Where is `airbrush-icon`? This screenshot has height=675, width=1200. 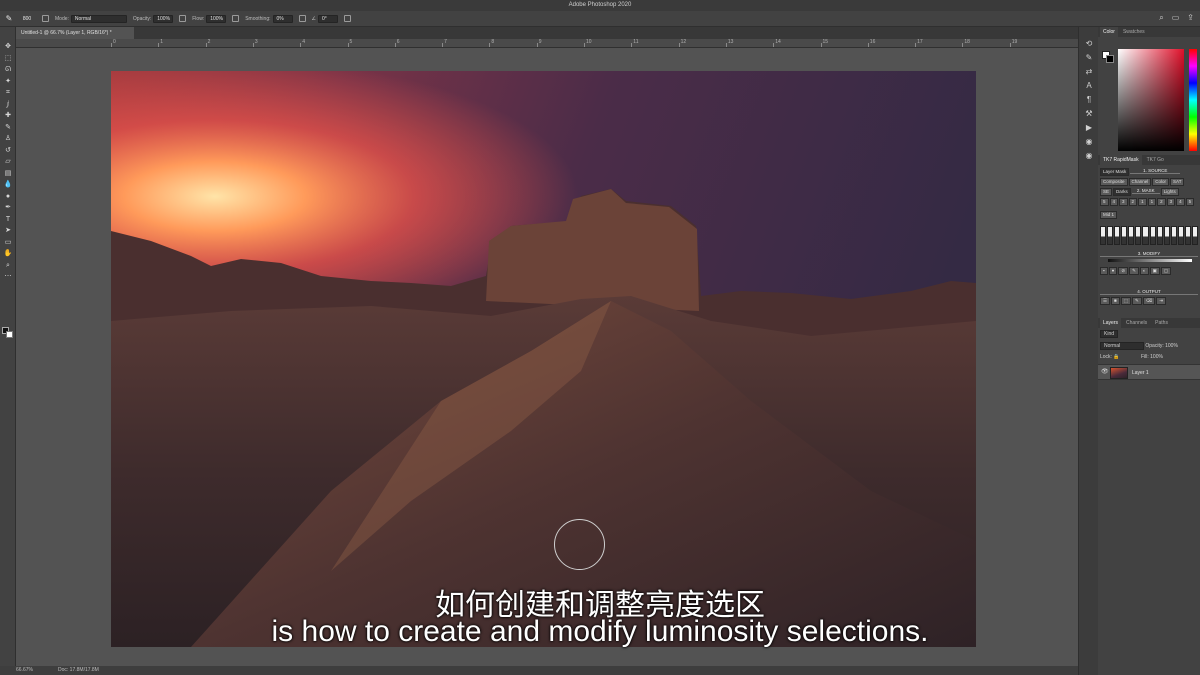 airbrush-icon is located at coordinates (236, 18).